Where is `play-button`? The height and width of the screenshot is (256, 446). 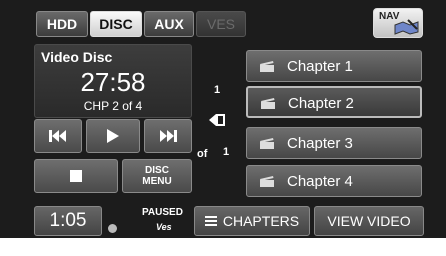
play-button is located at coordinates (113, 136).